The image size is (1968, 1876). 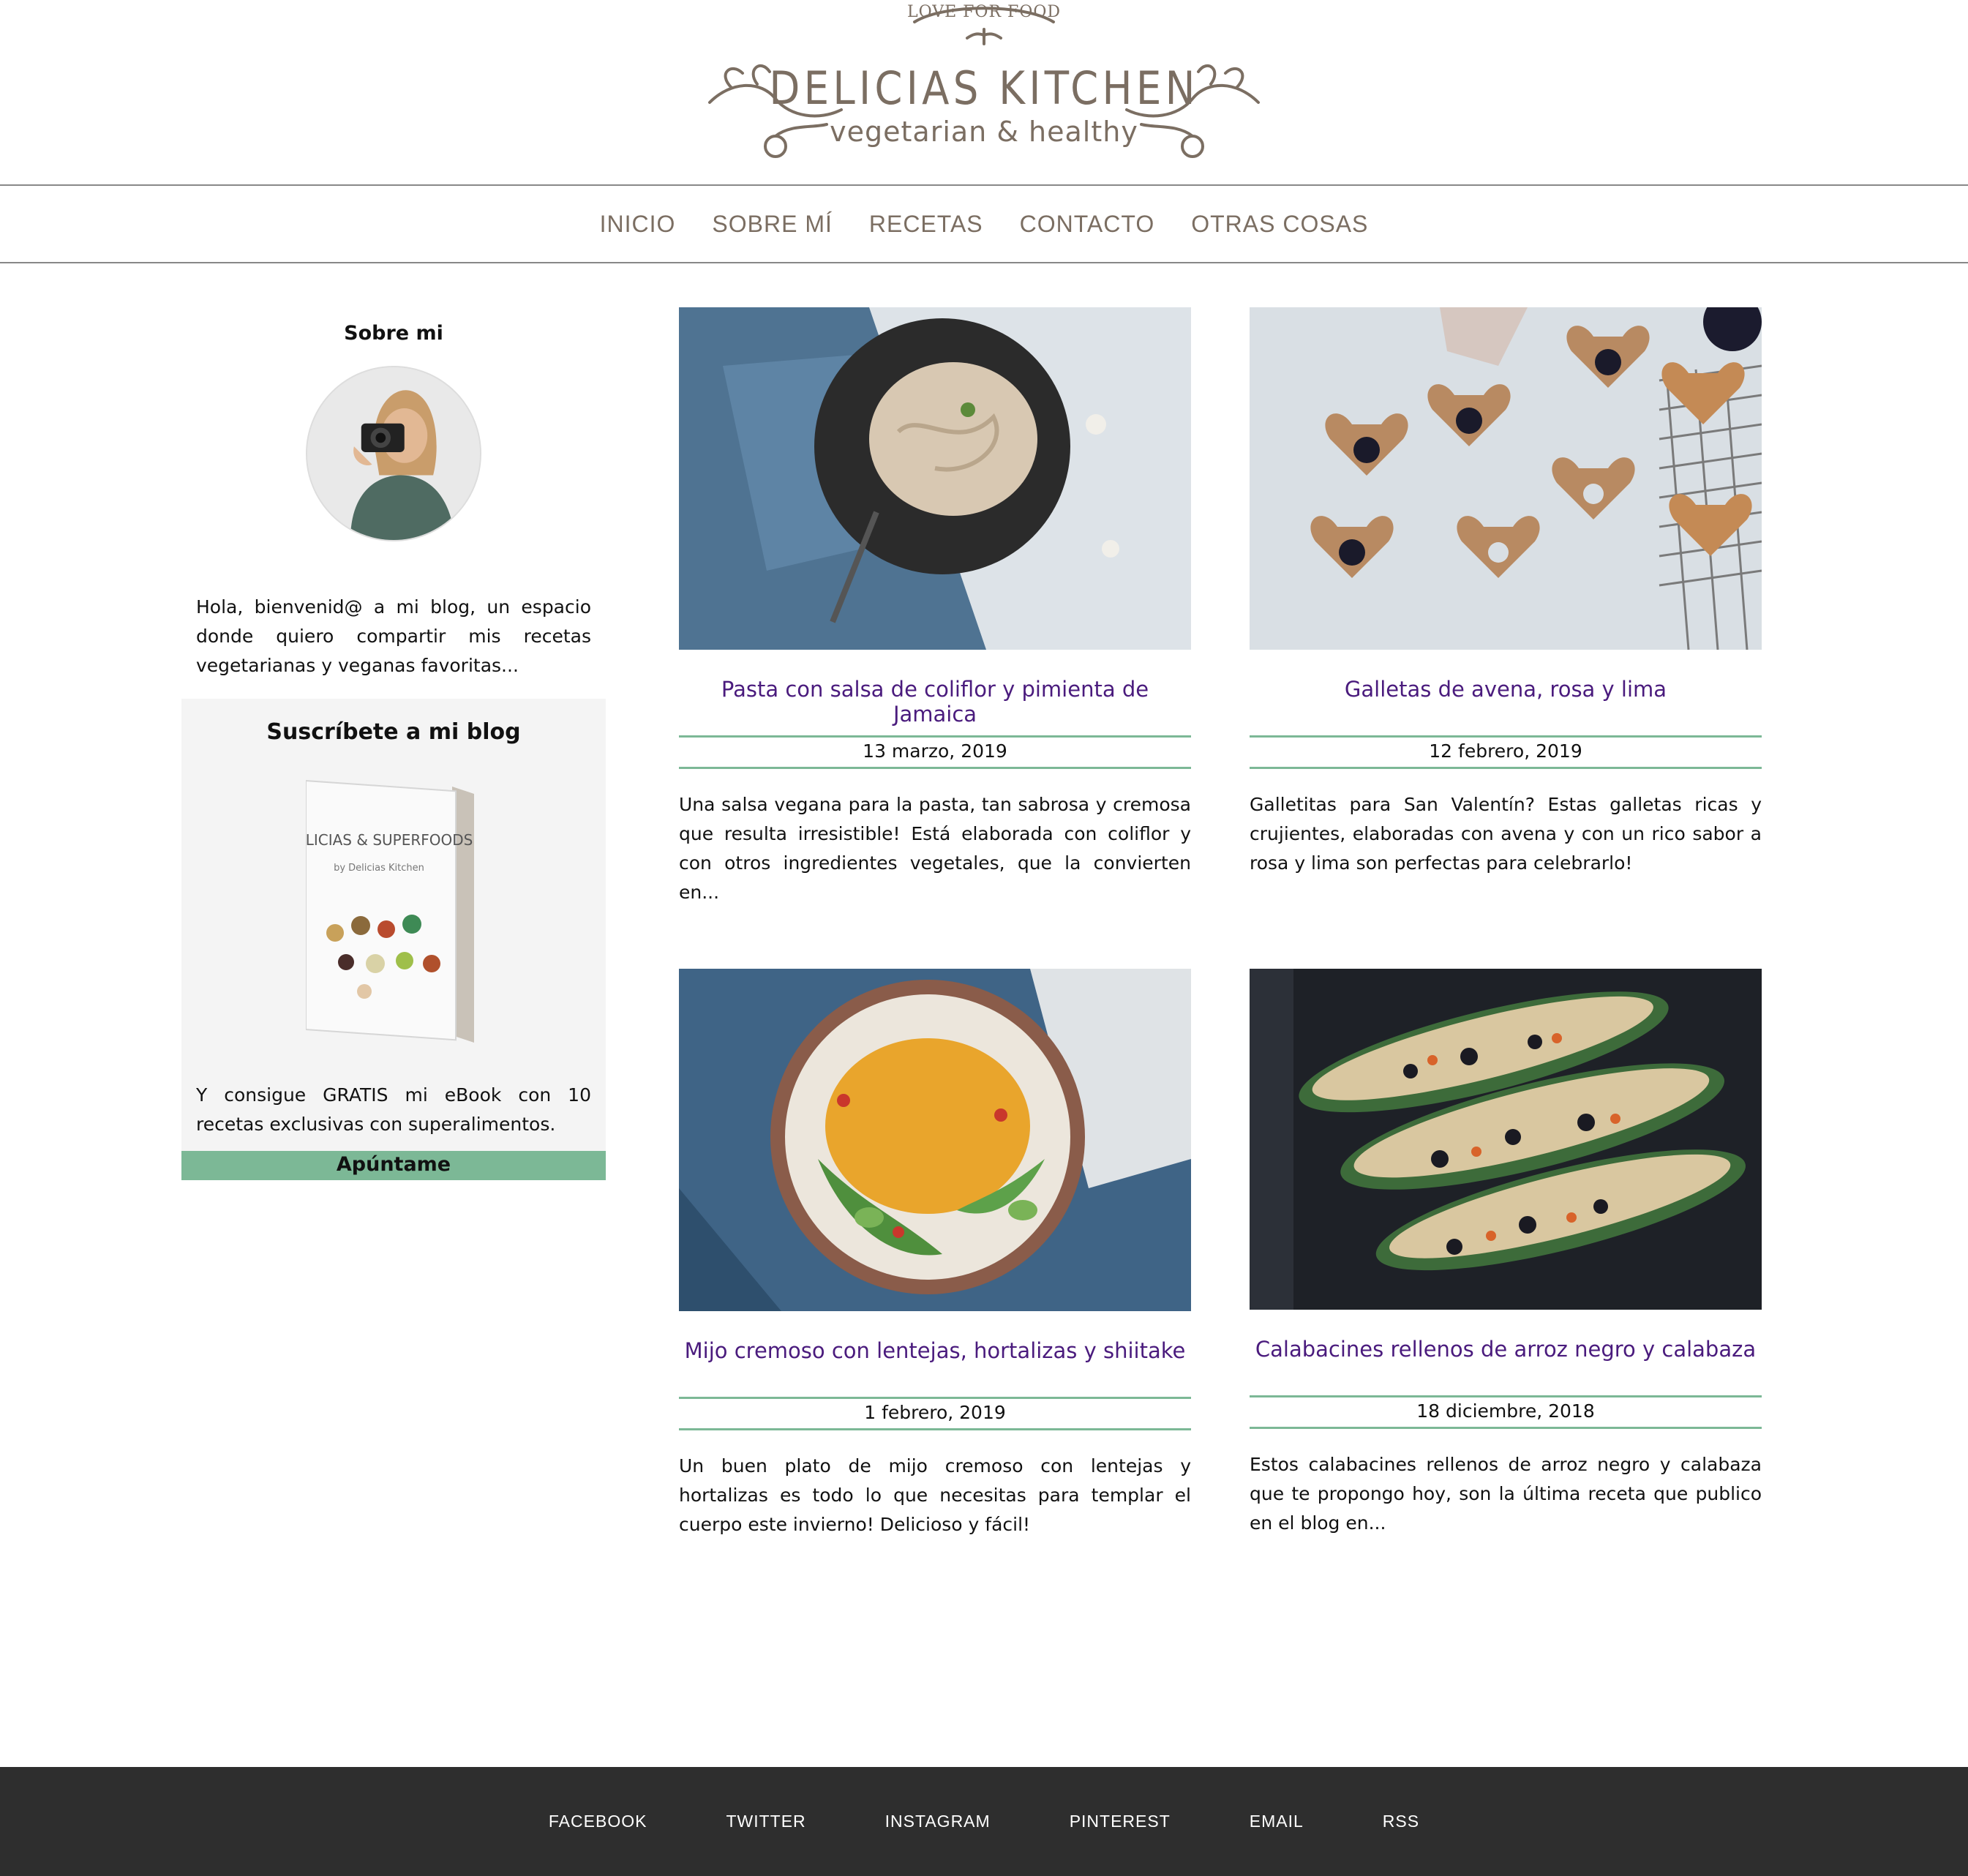 I want to click on pasta-photo-icon, so click(x=935, y=478).